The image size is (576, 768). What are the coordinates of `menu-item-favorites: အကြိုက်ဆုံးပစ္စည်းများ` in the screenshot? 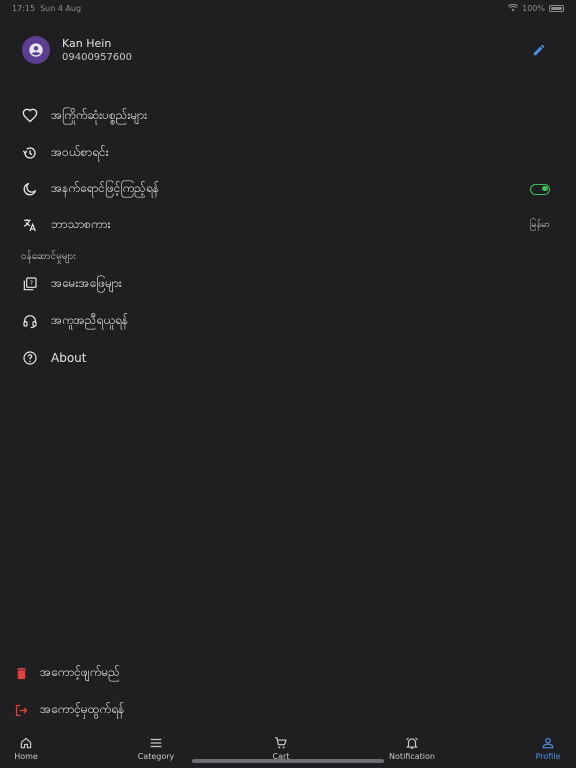 It's located at (285, 116).